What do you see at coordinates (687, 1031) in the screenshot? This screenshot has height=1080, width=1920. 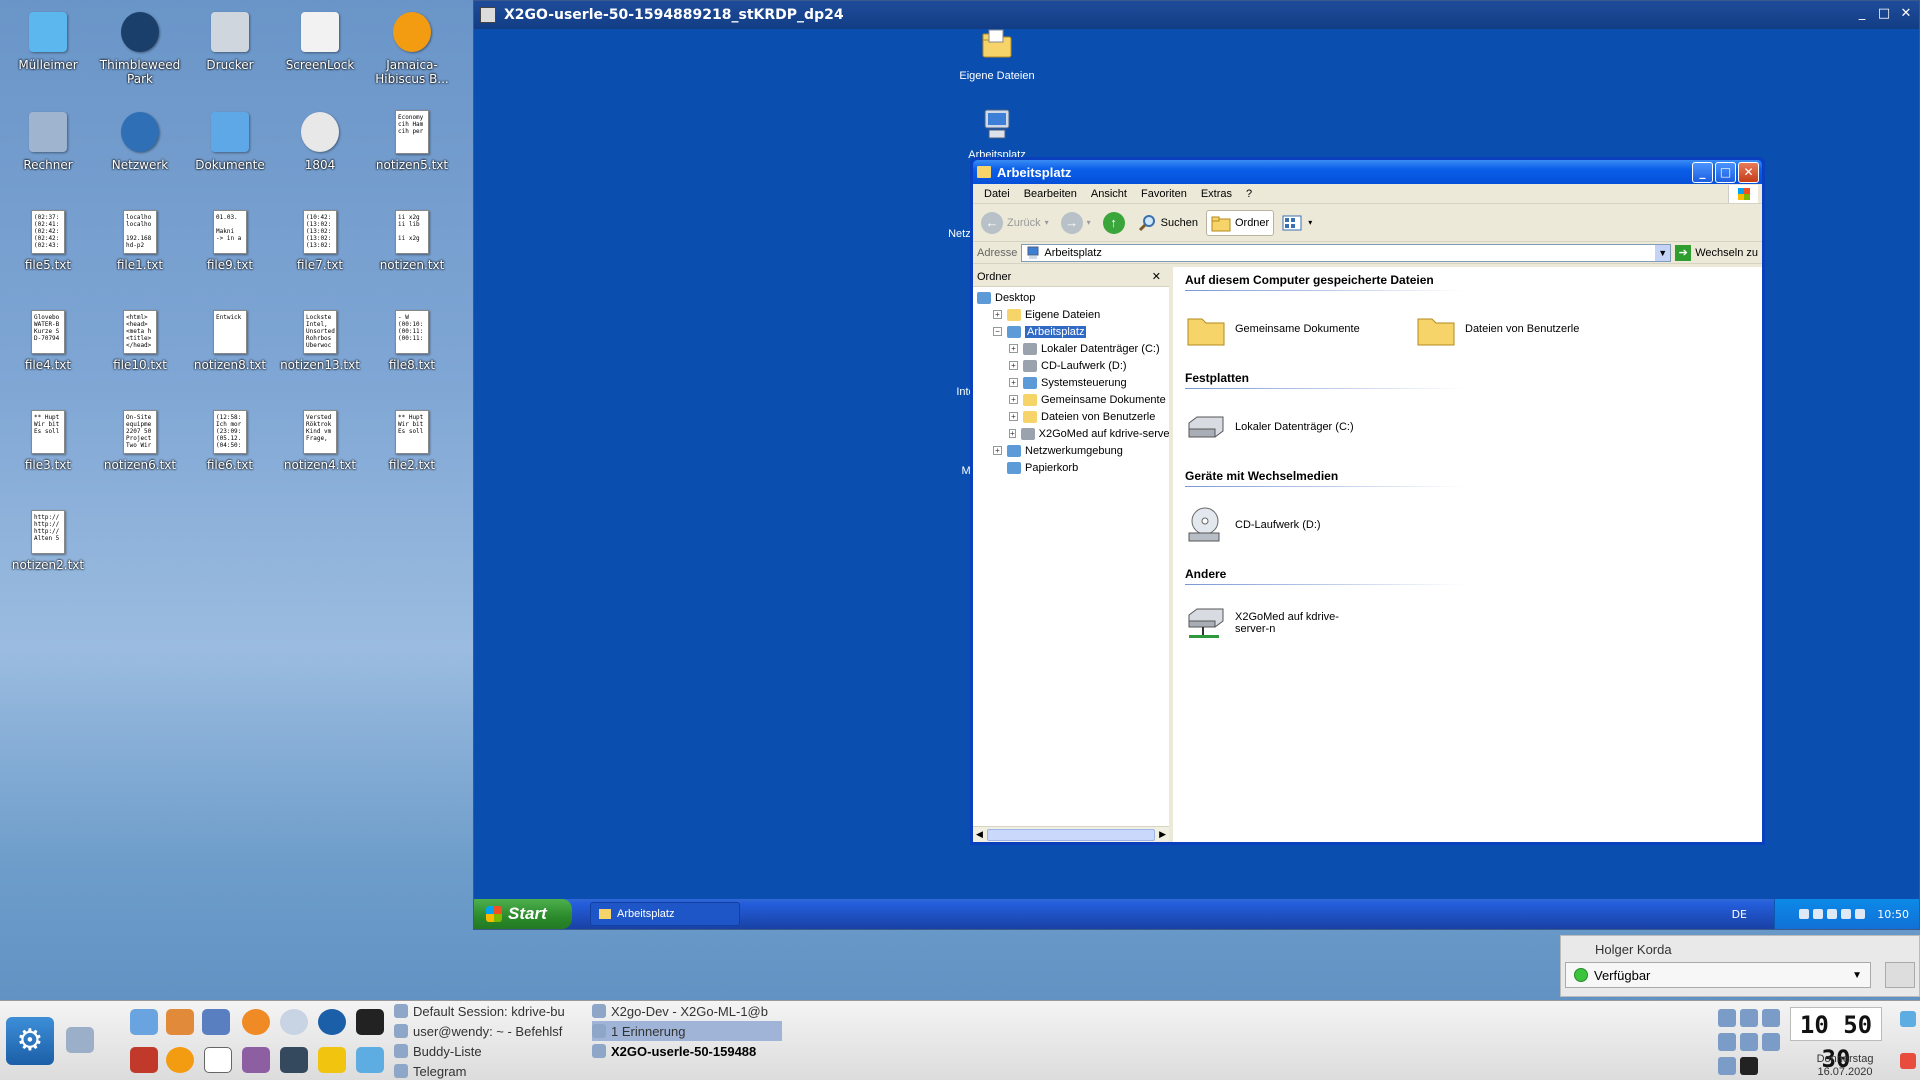 I see `task-item-active: 1 Erinnerung` at bounding box center [687, 1031].